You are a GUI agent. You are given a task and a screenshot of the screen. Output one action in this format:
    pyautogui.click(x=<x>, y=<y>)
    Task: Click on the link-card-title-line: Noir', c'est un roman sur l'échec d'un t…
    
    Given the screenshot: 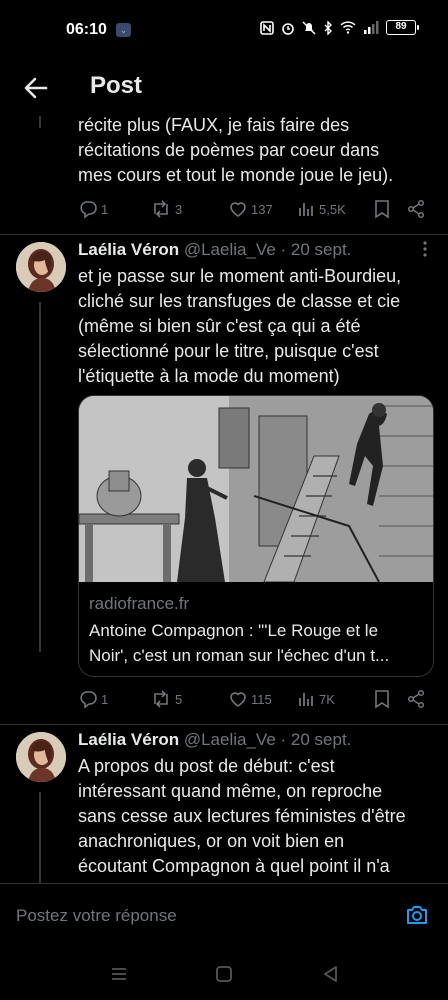 What is the action you would take?
    pyautogui.click(x=239, y=655)
    